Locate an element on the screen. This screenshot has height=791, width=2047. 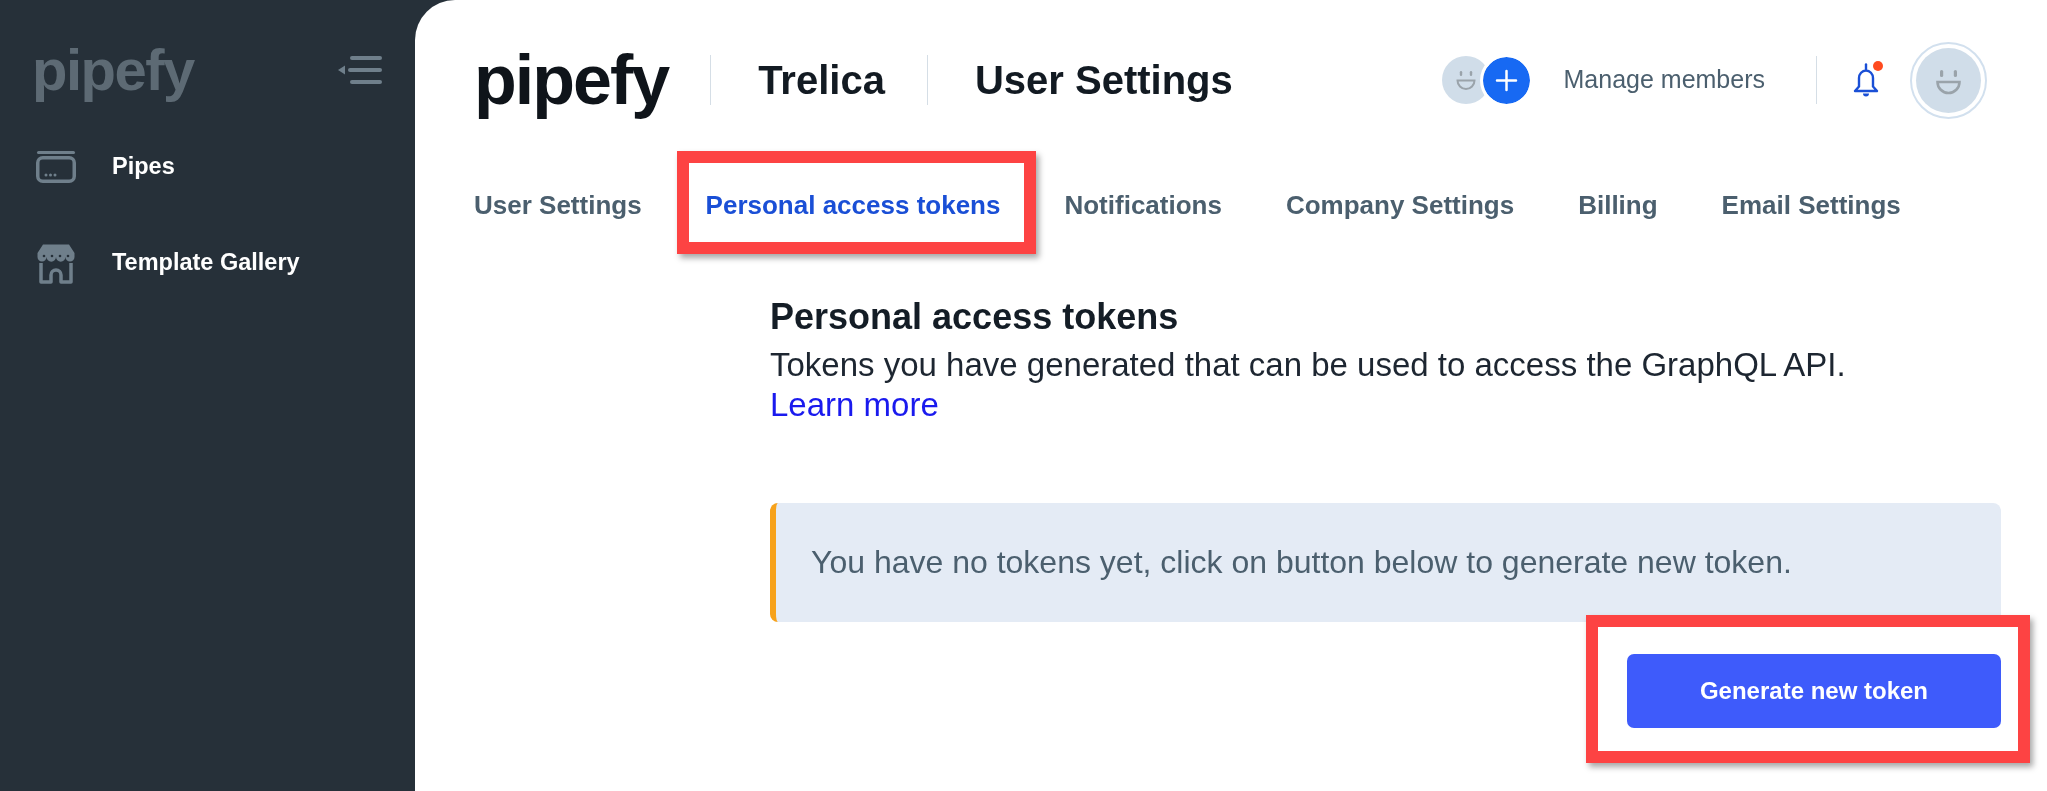
user-avatar-icon is located at coordinates (1948, 80).